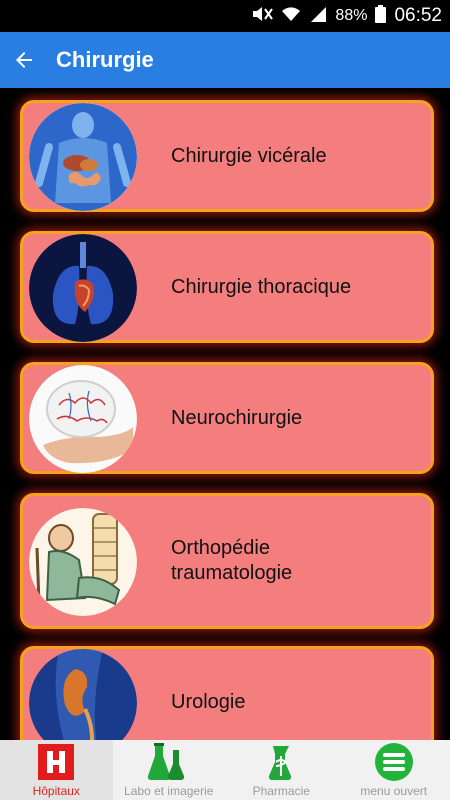 The image size is (450, 800). I want to click on battery-icon, so click(381, 16).